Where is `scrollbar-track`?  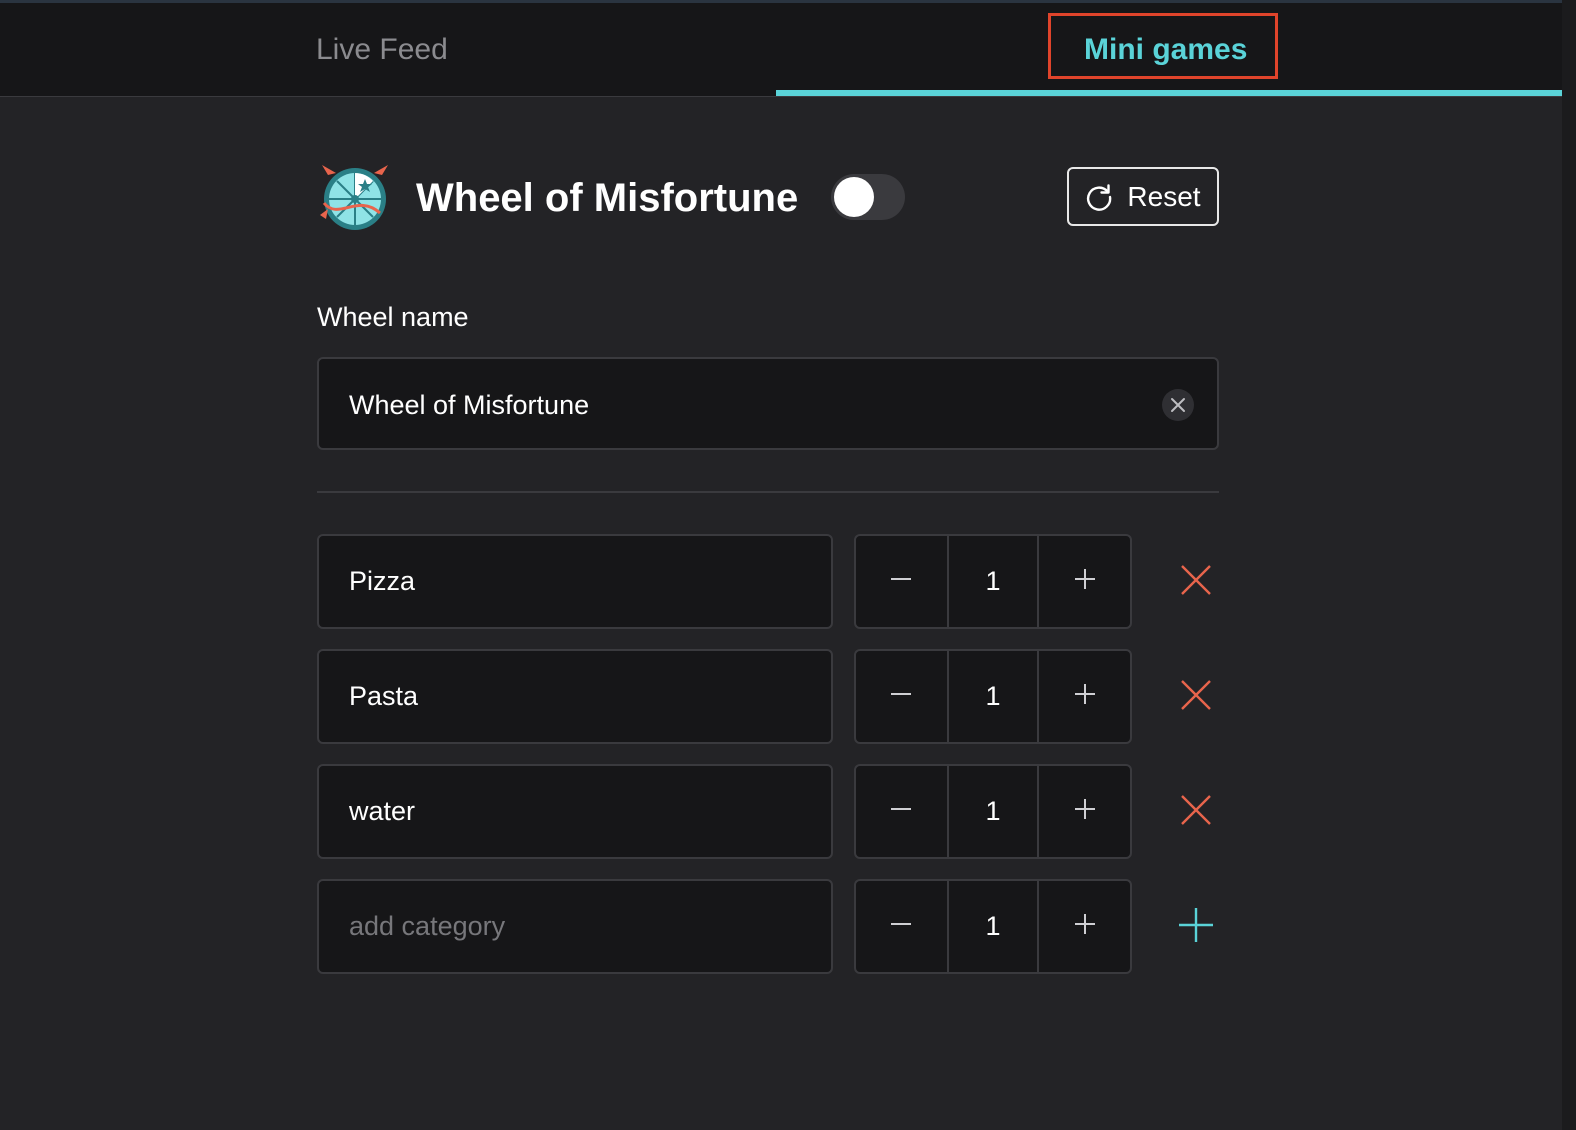
scrollbar-track is located at coordinates (1569, 565).